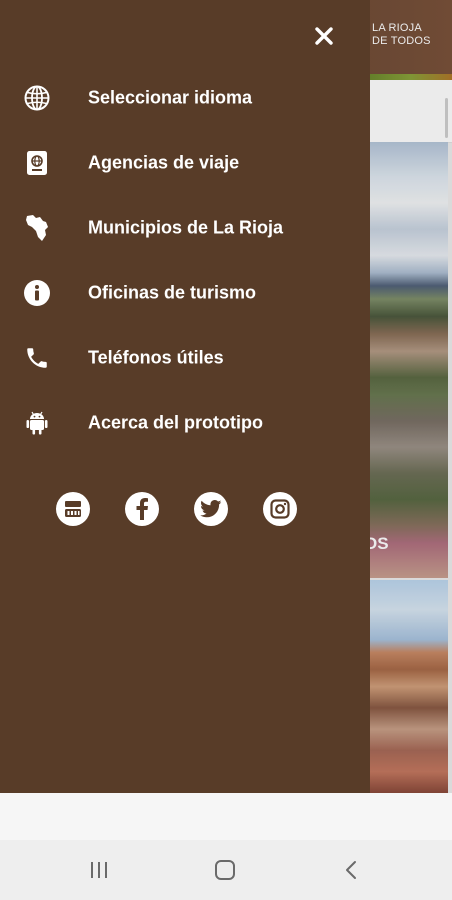  I want to click on facebook-button, so click(142, 509).